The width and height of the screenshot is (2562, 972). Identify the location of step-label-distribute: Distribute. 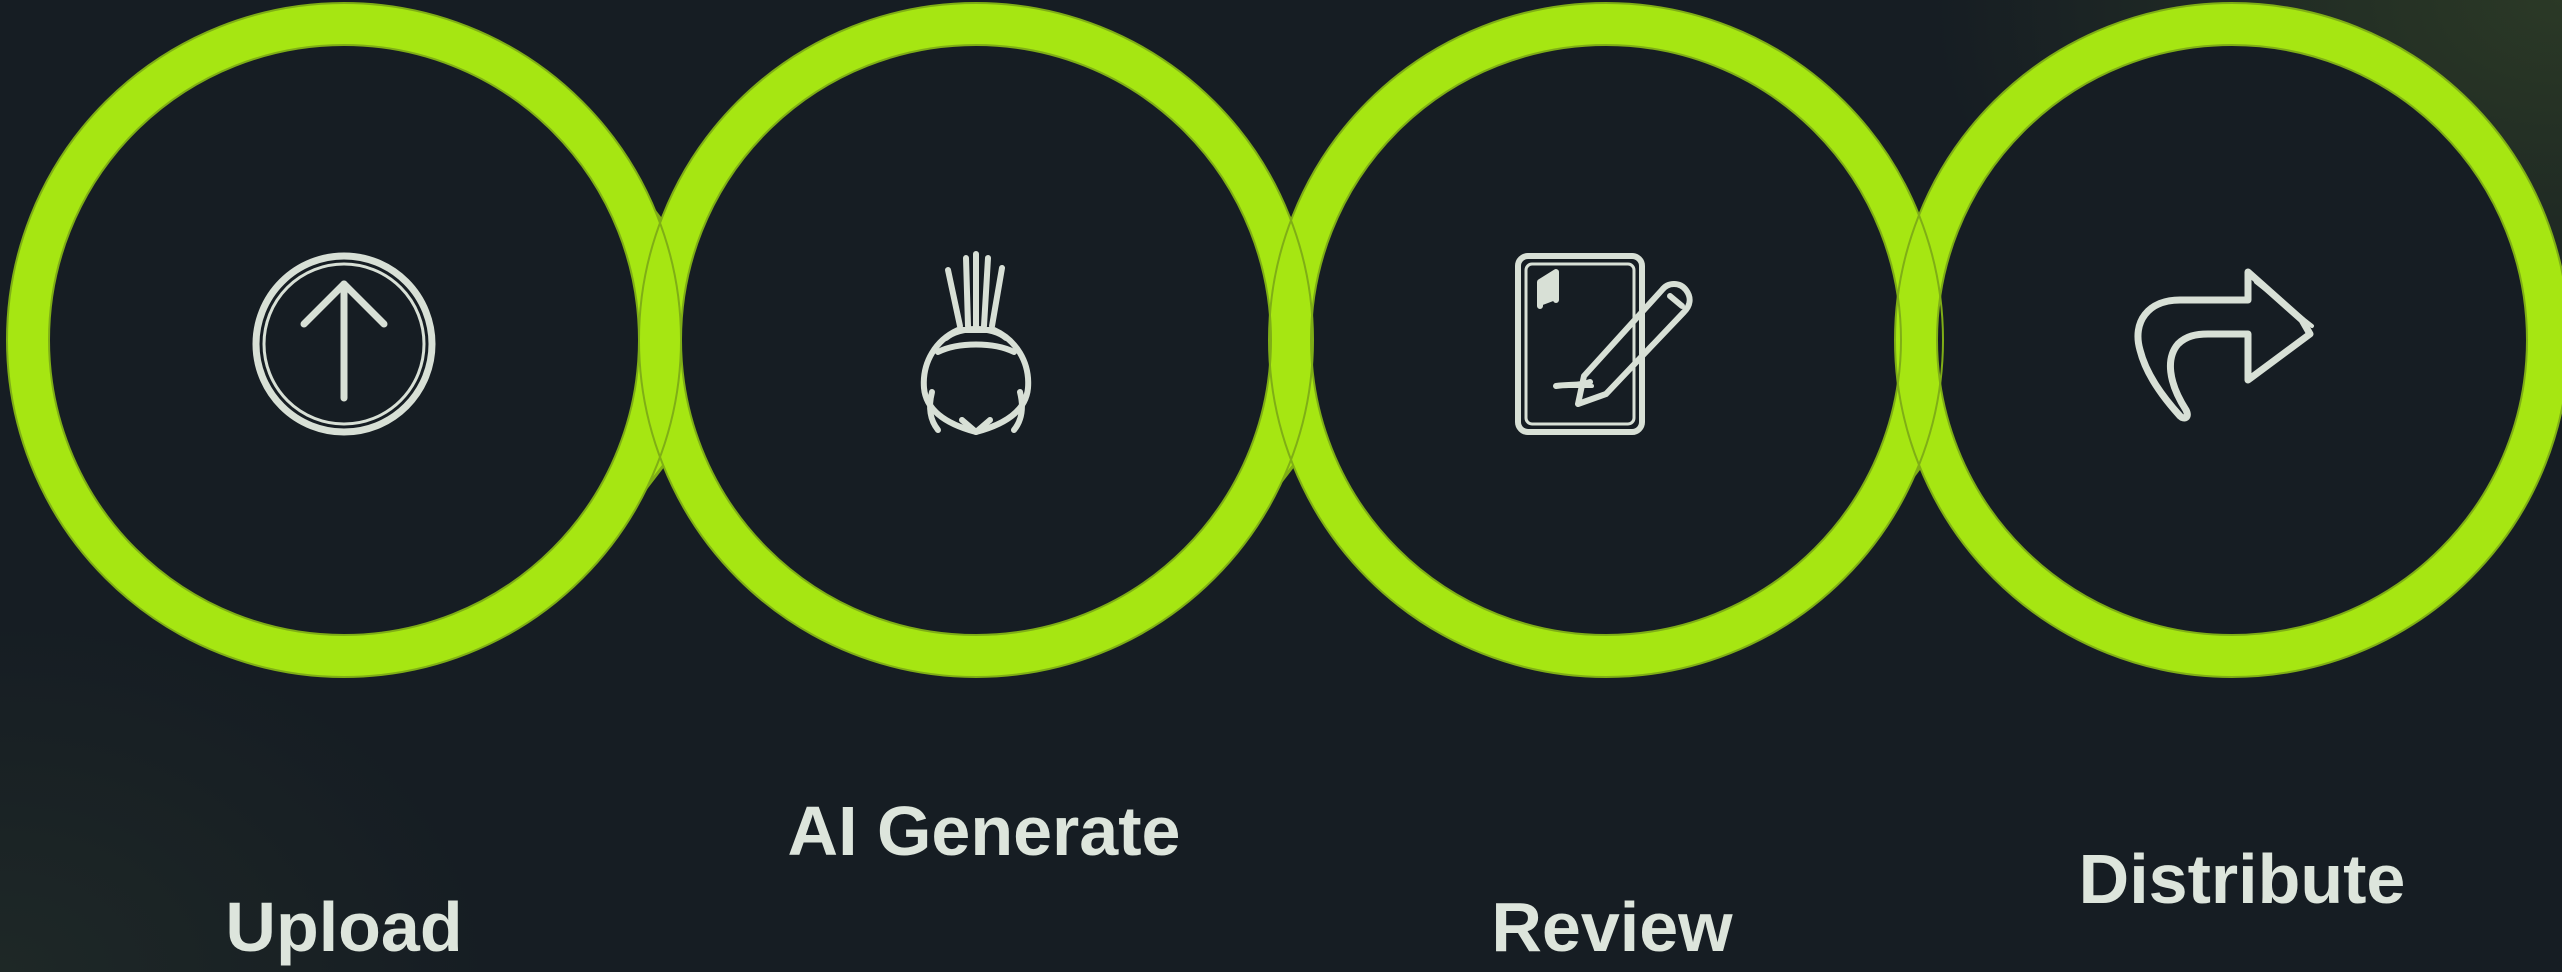
(2242, 879).